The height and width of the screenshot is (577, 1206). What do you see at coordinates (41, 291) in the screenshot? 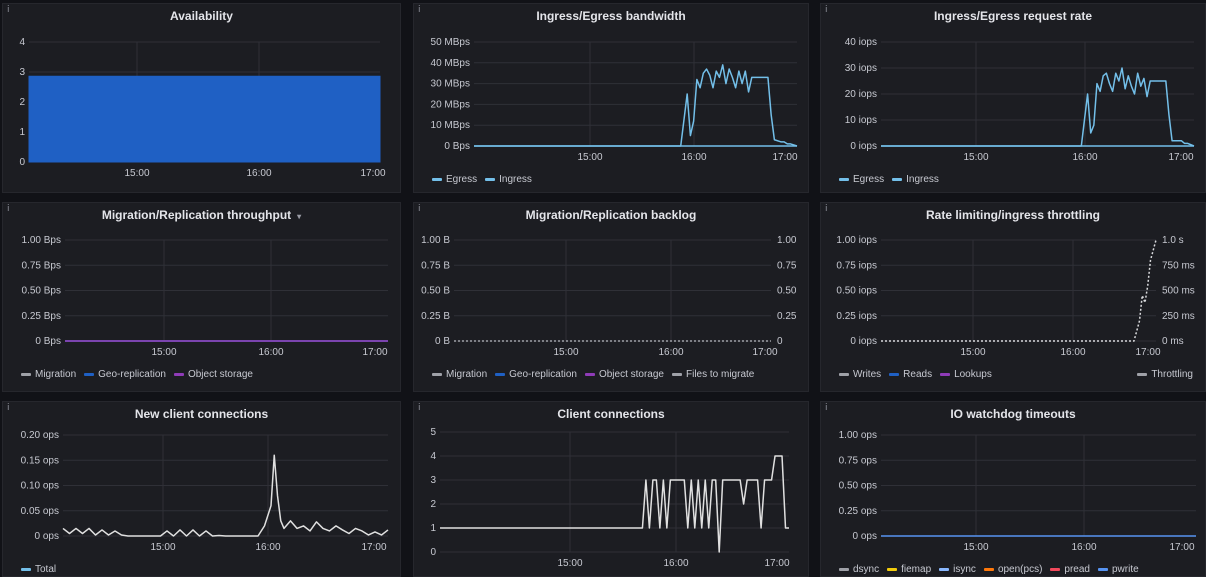
I see `y-tick-label: 0.50 Bps` at bounding box center [41, 291].